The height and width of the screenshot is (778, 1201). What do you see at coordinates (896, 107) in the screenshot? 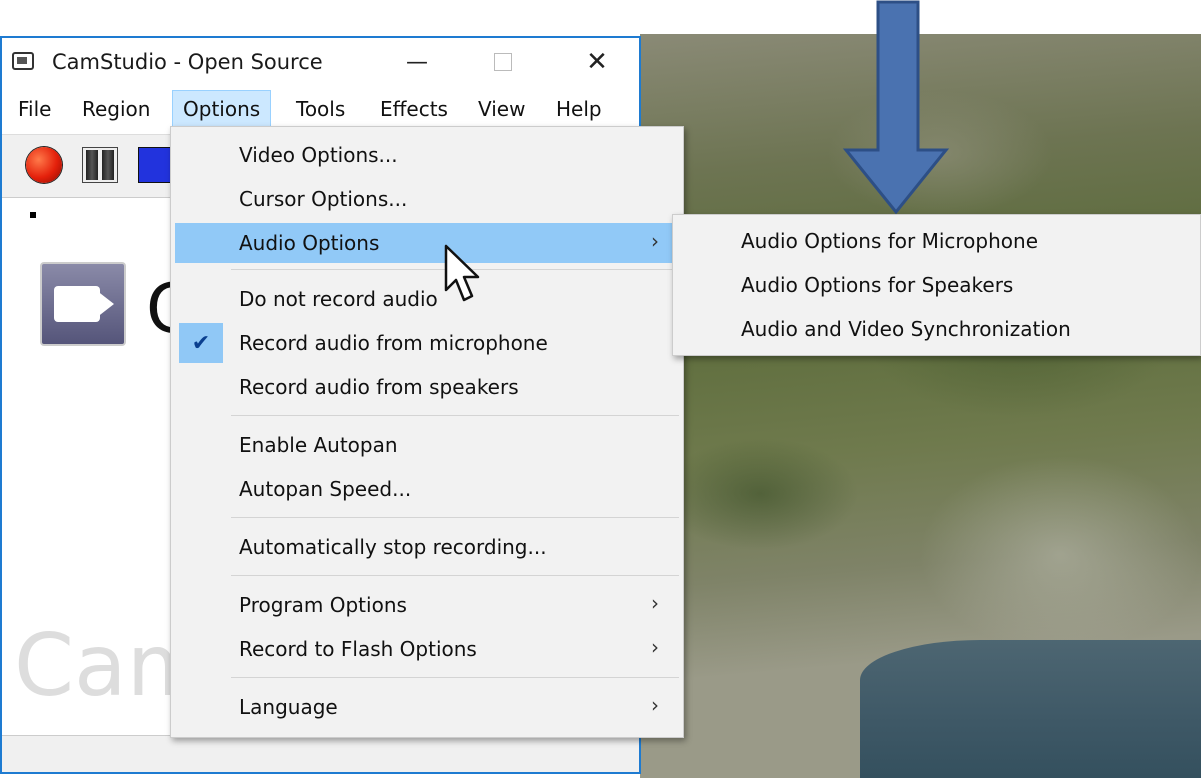
I see `annotation-down-arrow-icon` at bounding box center [896, 107].